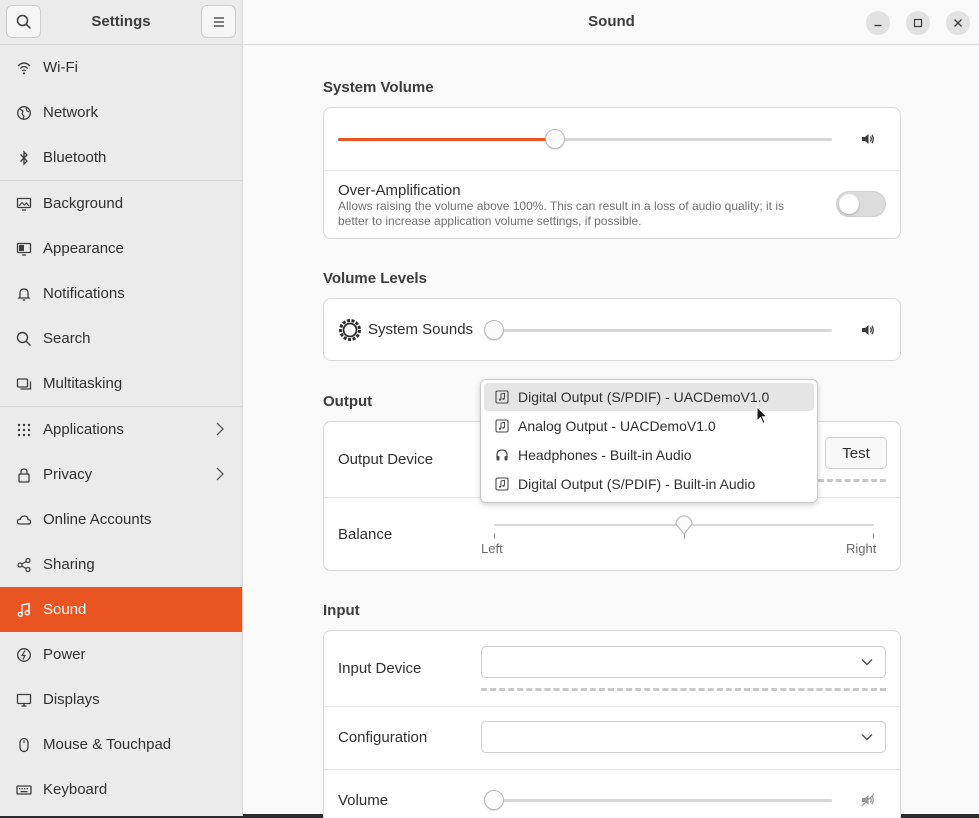  Describe the element at coordinates (23, 609) in the screenshot. I see `music-note-icon` at that location.